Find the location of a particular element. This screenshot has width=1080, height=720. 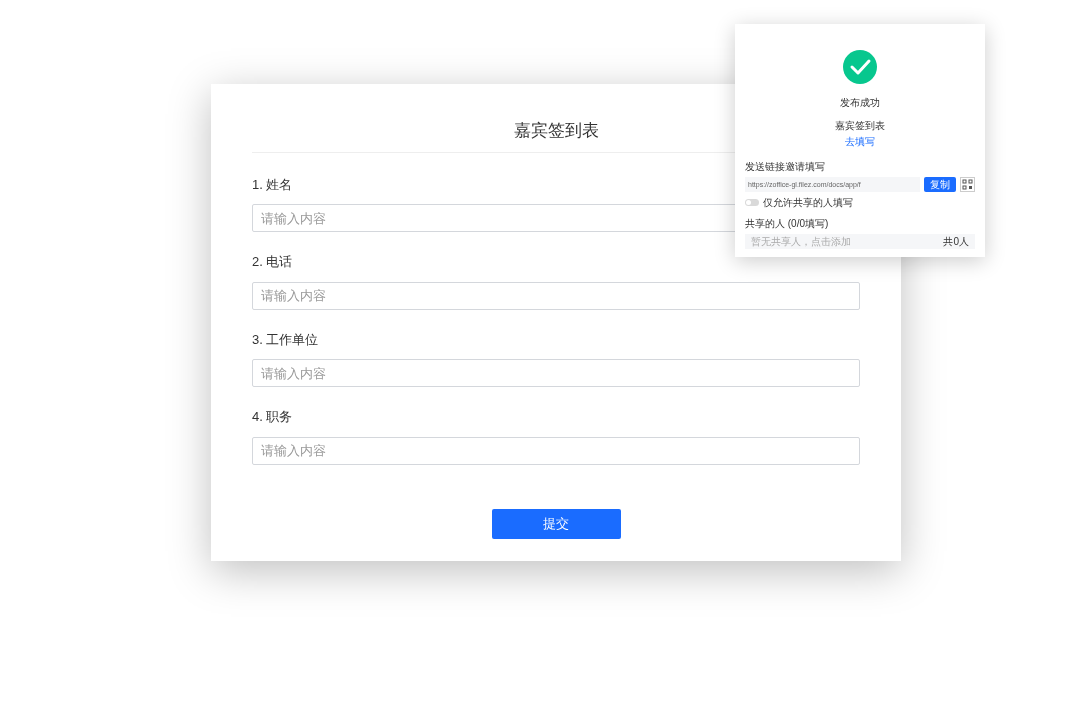

section-label: 共享的人 (0/0填写) is located at coordinates (787, 224).